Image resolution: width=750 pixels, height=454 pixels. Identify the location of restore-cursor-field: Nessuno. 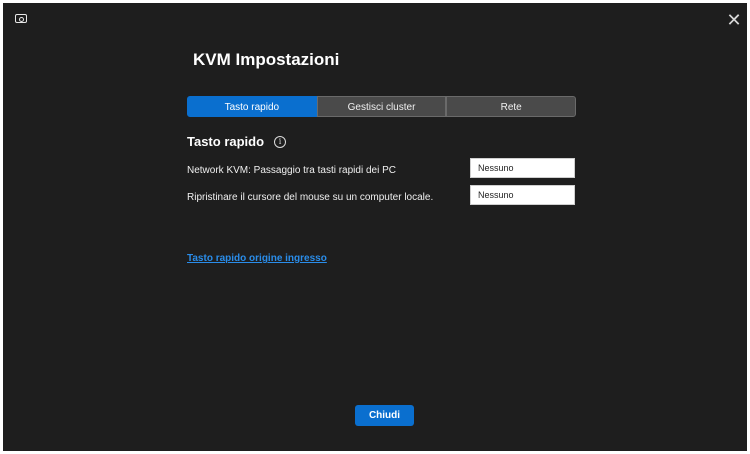
(522, 195).